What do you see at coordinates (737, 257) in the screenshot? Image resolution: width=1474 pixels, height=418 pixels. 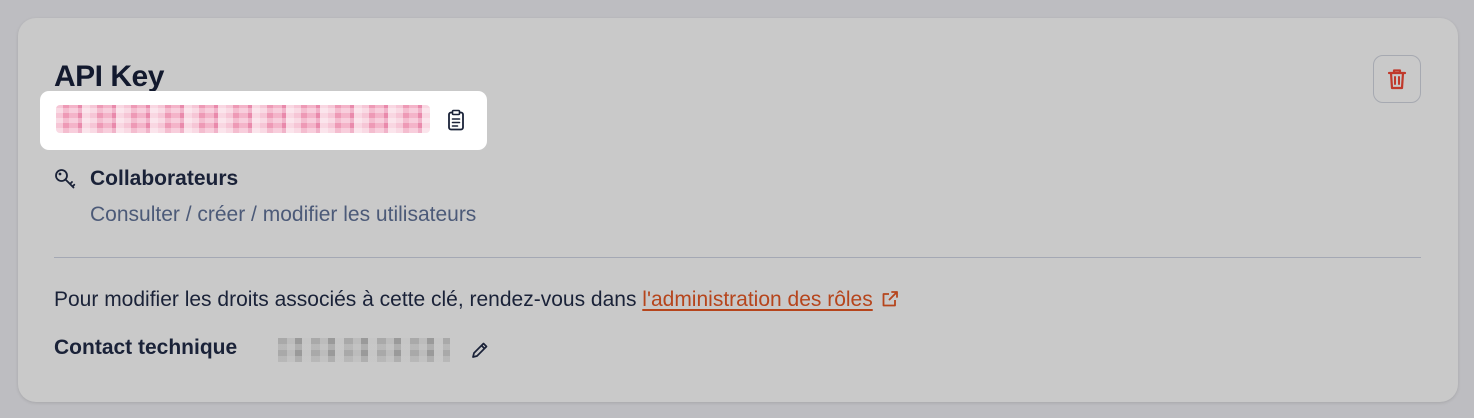 I see `divider` at bounding box center [737, 257].